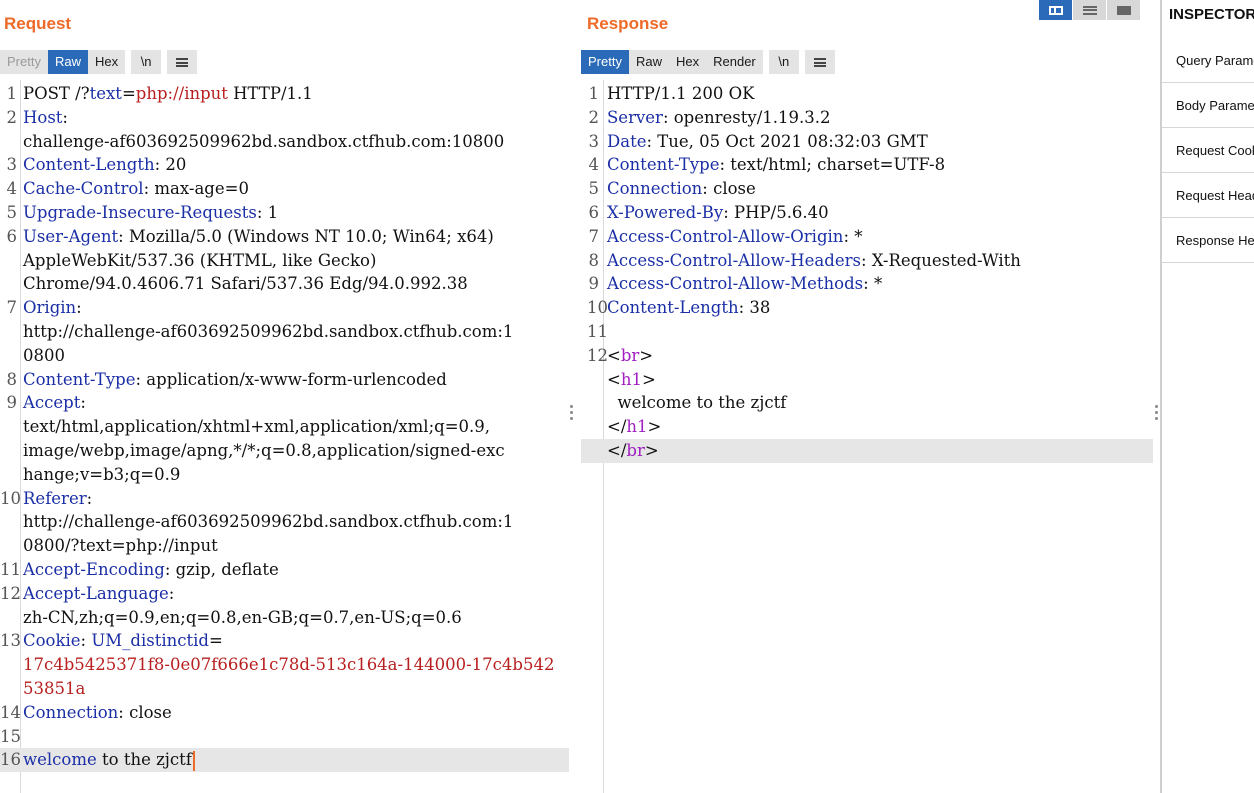 The image size is (1254, 793). I want to click on response-code-line: 10 Content-Length: 38, so click(867, 308).